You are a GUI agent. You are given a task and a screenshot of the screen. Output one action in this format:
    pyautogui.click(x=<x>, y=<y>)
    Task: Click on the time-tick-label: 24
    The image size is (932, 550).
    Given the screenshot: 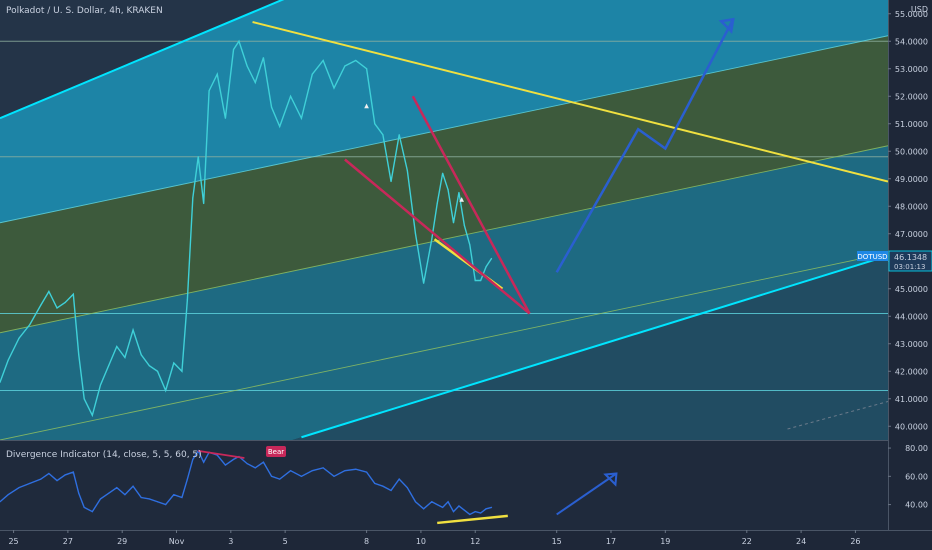 What is the action you would take?
    pyautogui.click(x=801, y=541)
    